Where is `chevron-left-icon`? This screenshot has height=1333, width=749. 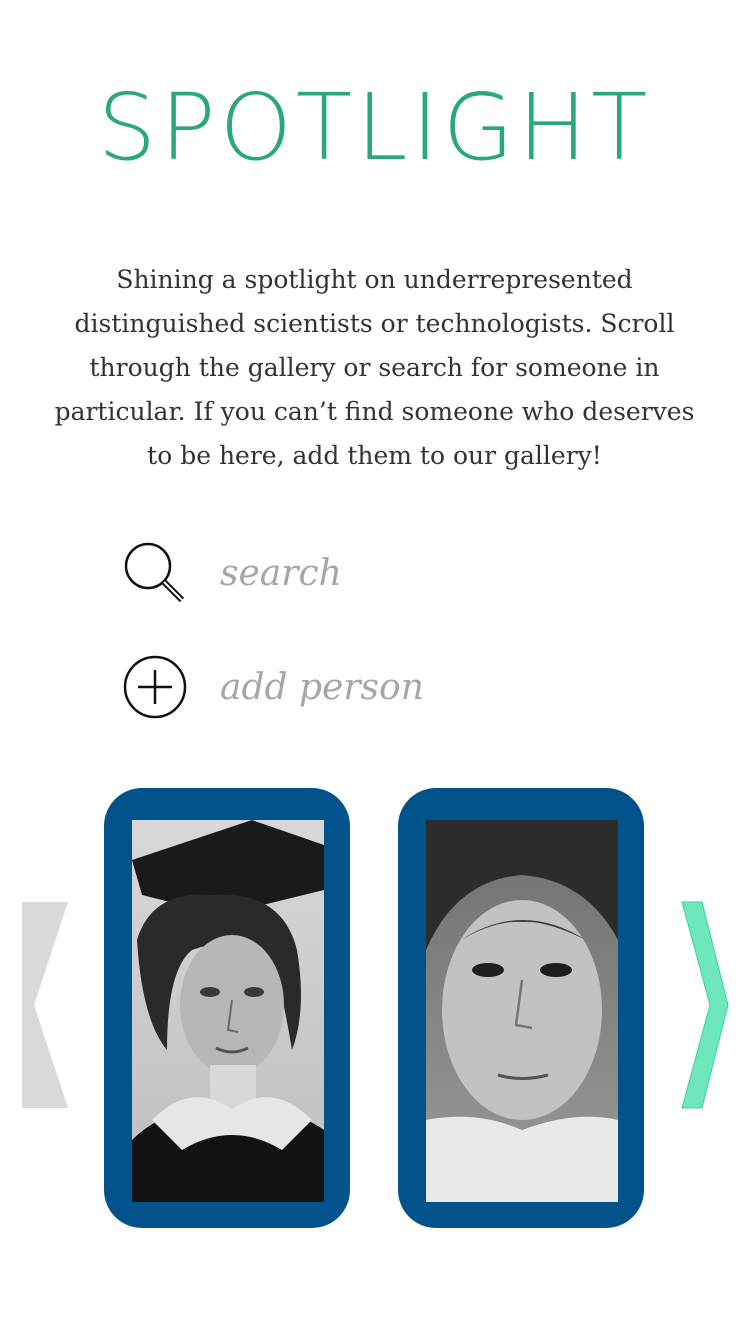
chevron-left-icon is located at coordinates (45, 1005).